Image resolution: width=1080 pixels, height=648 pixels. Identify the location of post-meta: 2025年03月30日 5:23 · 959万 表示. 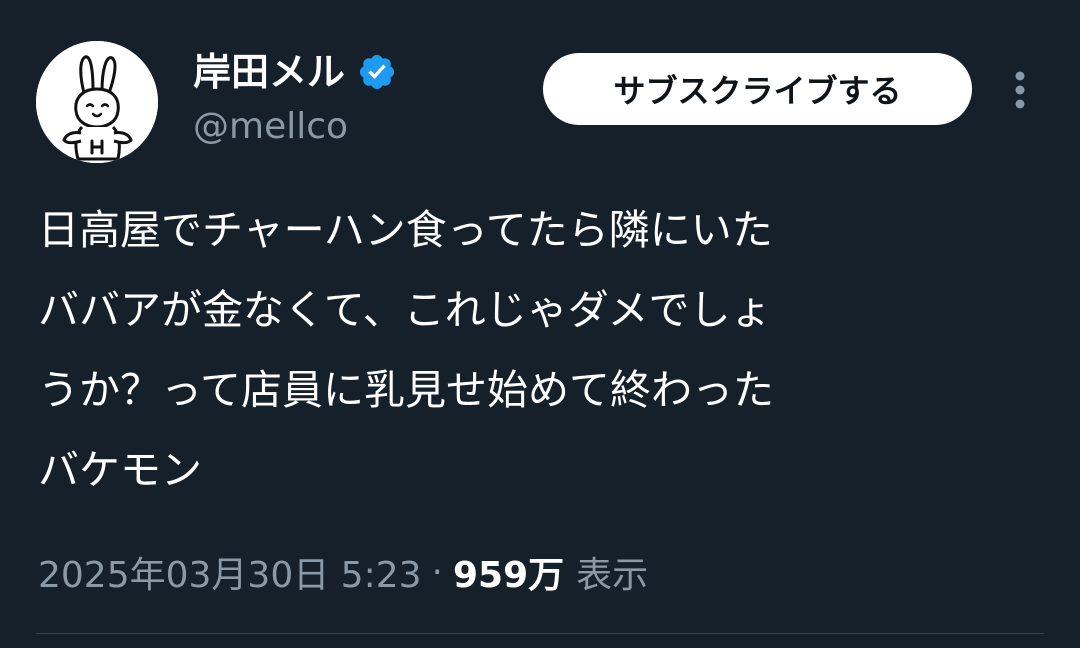
(343, 572).